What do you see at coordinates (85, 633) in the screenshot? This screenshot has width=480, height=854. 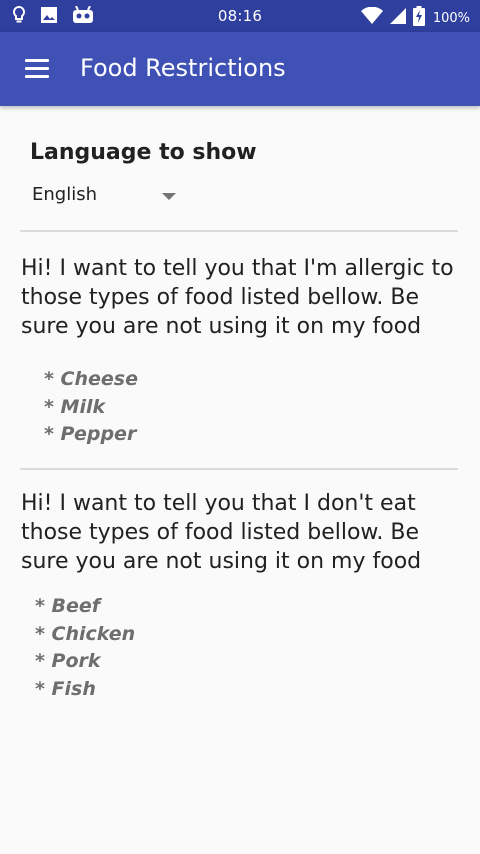 I see `list-item: * Chicken` at bounding box center [85, 633].